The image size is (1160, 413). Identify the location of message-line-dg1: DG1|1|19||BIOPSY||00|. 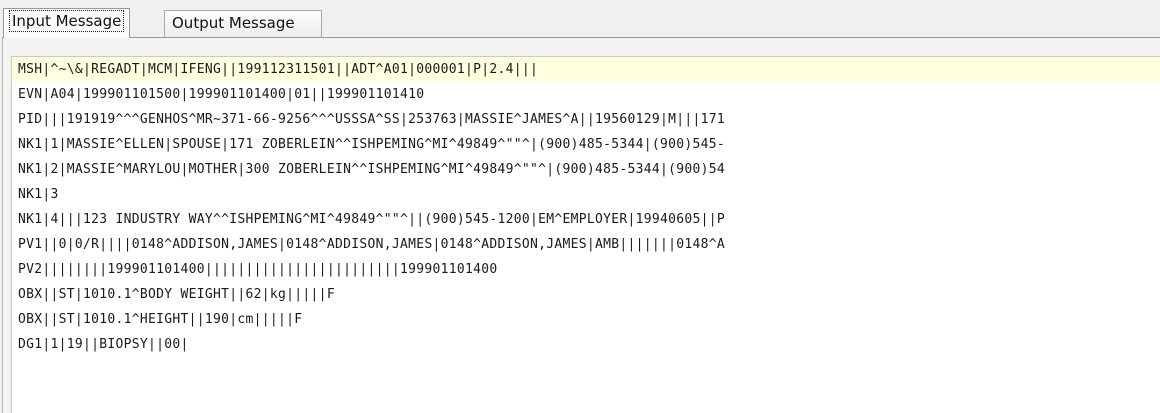
(586, 344).